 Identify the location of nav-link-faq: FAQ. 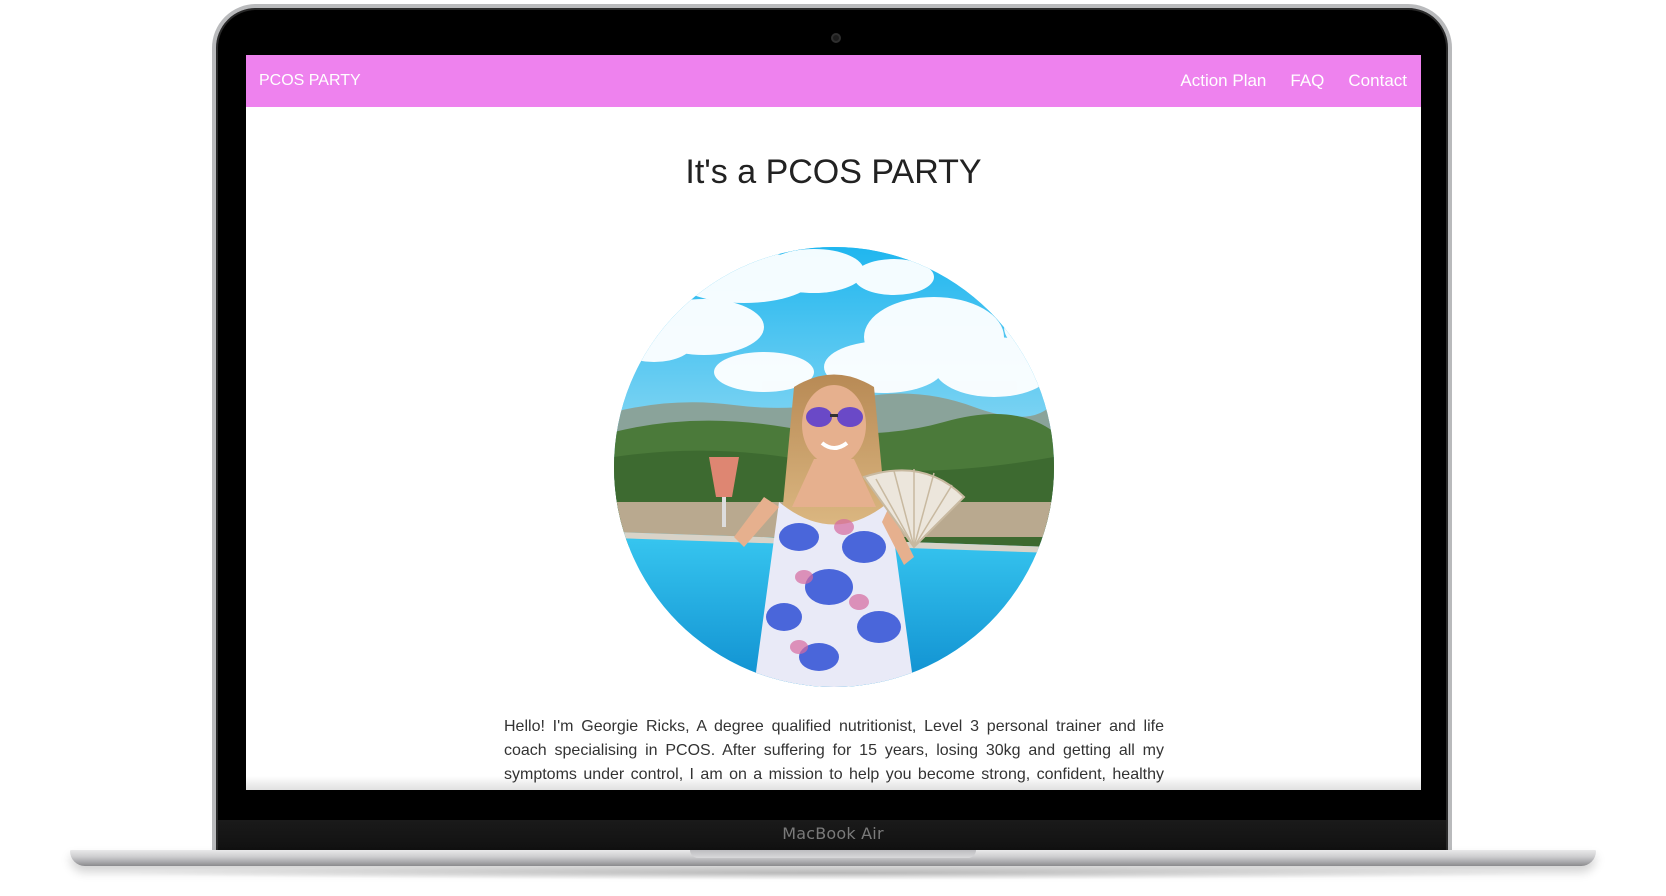
(1307, 81).